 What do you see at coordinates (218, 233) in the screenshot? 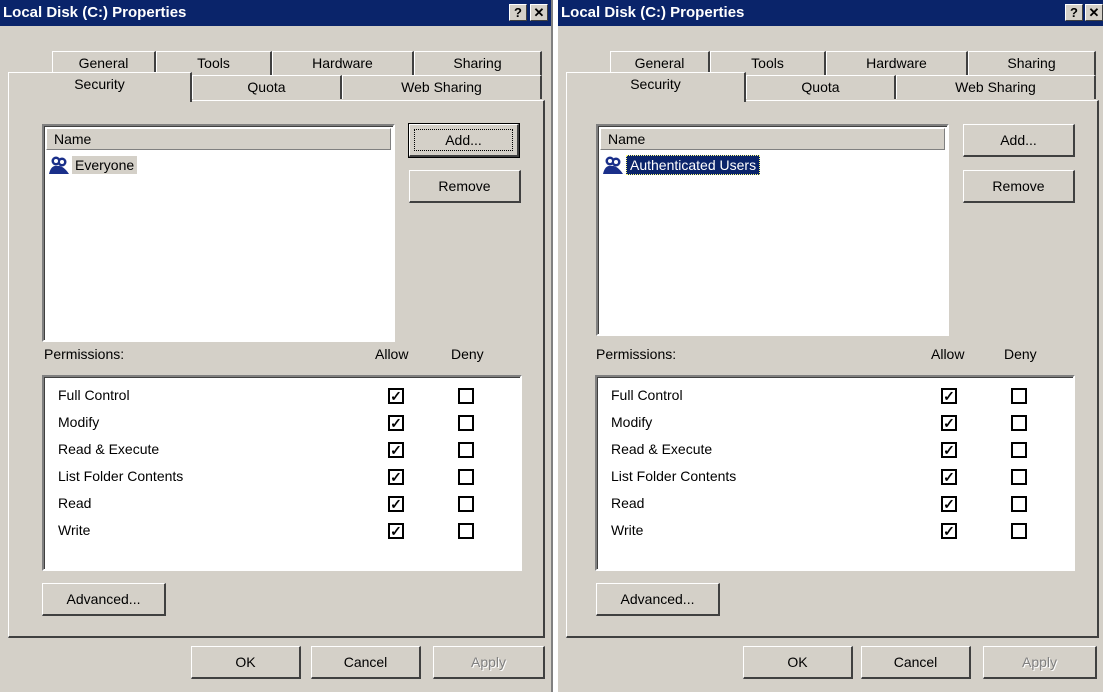
I see `user-list: Name Everyone` at bounding box center [218, 233].